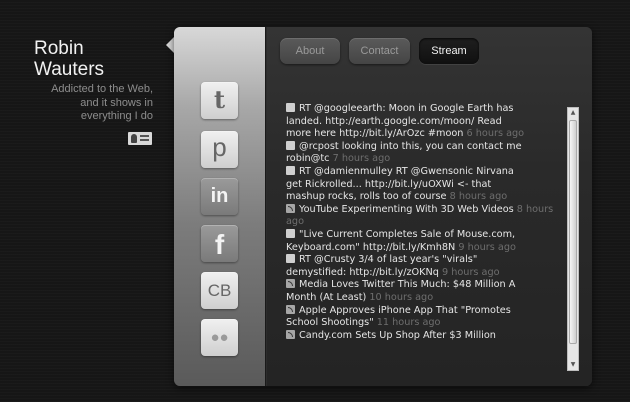 Image resolution: width=630 pixels, height=402 pixels. What do you see at coordinates (449, 51) in the screenshot?
I see `tab-stream: Stream` at bounding box center [449, 51].